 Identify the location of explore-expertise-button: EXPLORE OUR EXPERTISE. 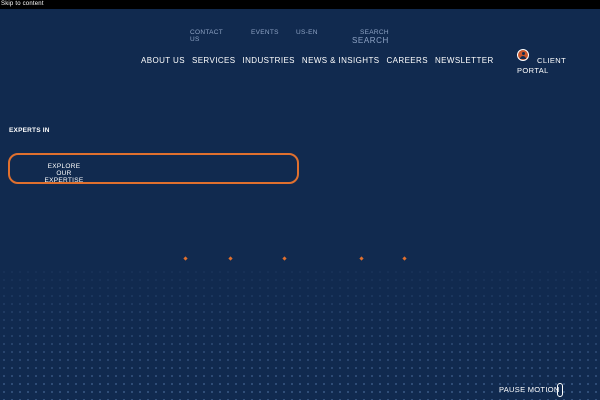
(153, 168).